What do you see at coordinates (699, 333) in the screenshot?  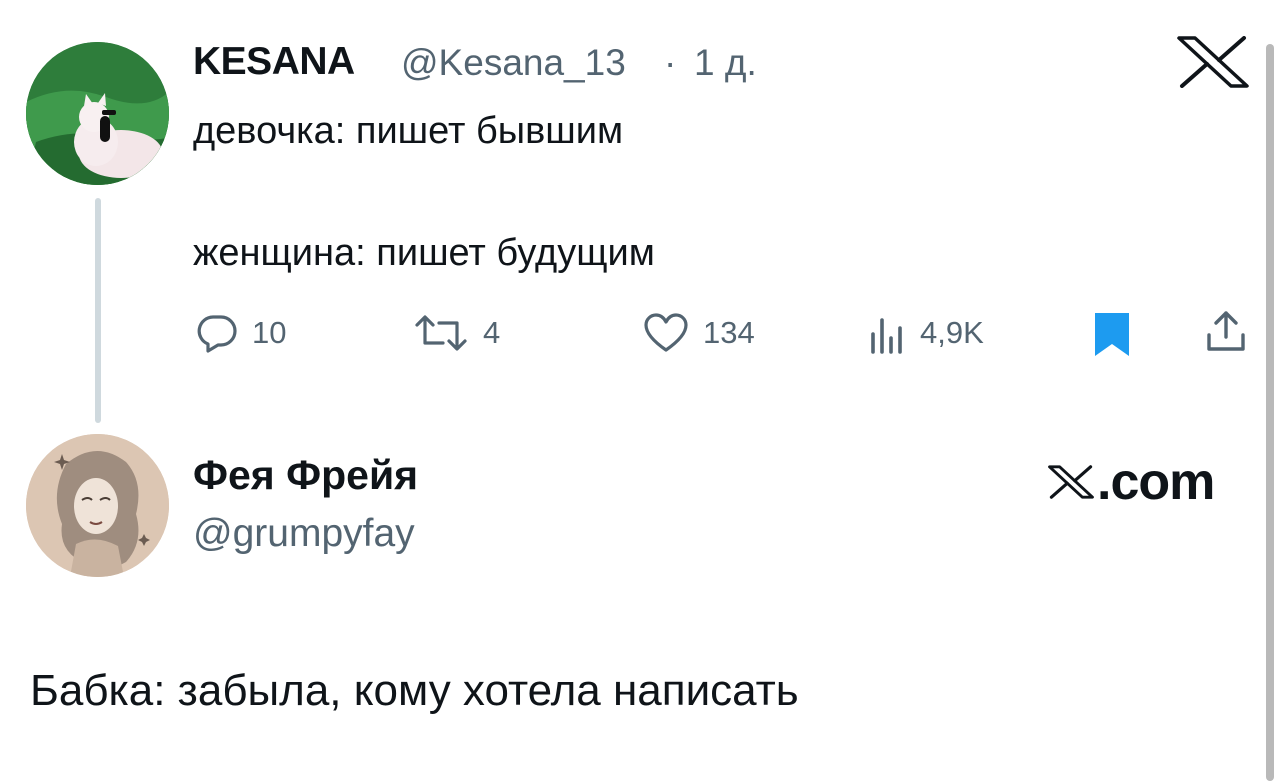 I see `like-button: 134` at bounding box center [699, 333].